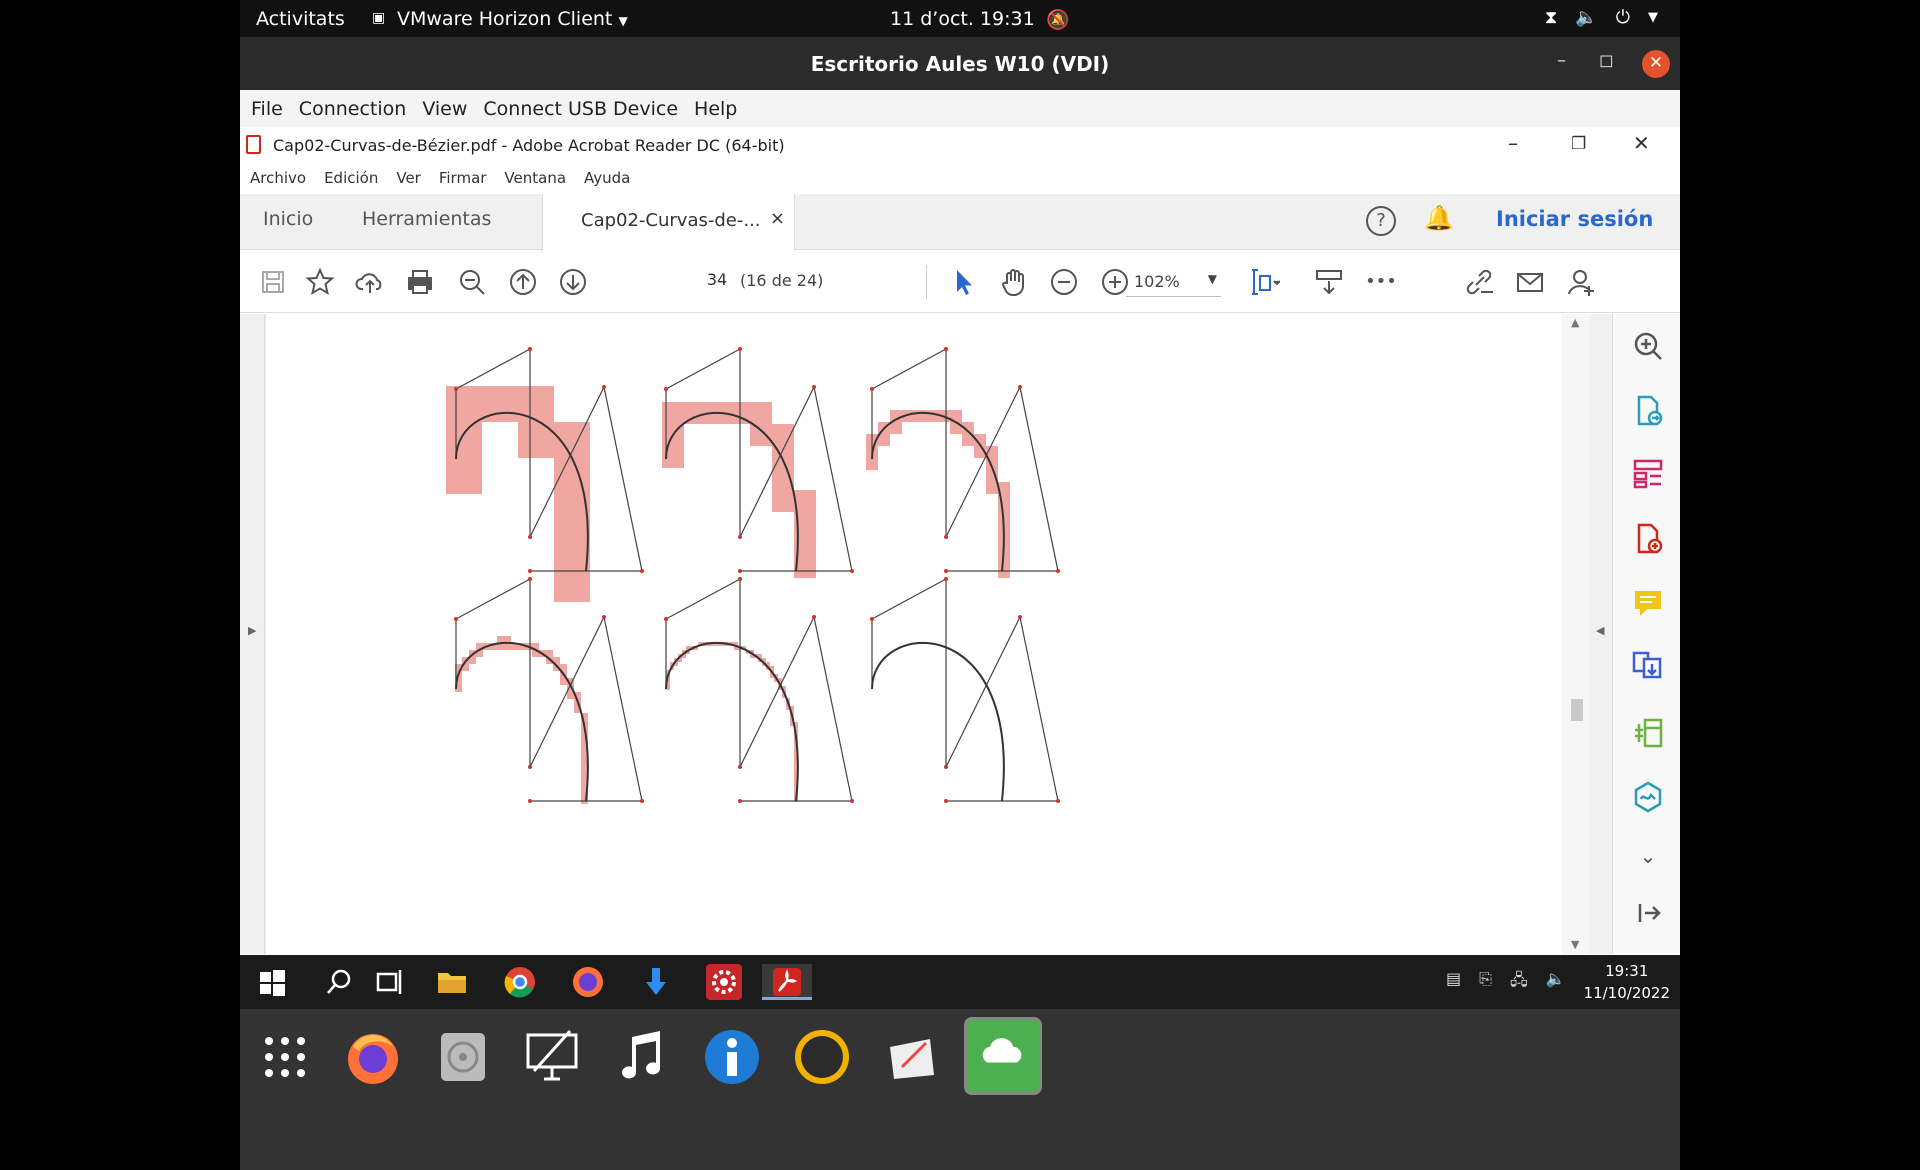  Describe the element at coordinates (1506, 982) in the screenshot. I see `windows-tray: ▤ ⎘ 🖧 🔈` at that location.